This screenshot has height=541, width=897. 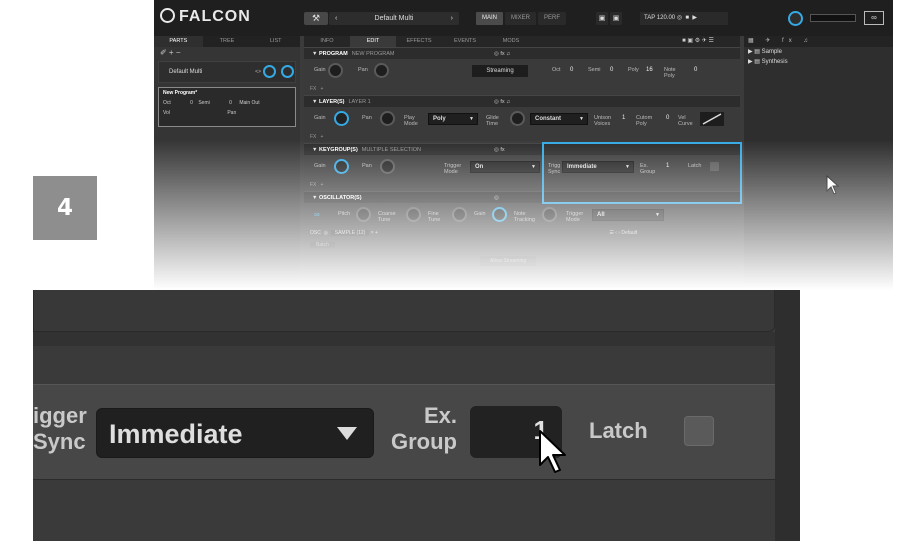 I want to click on main-out-label: Main Out, so click(x=249, y=103).